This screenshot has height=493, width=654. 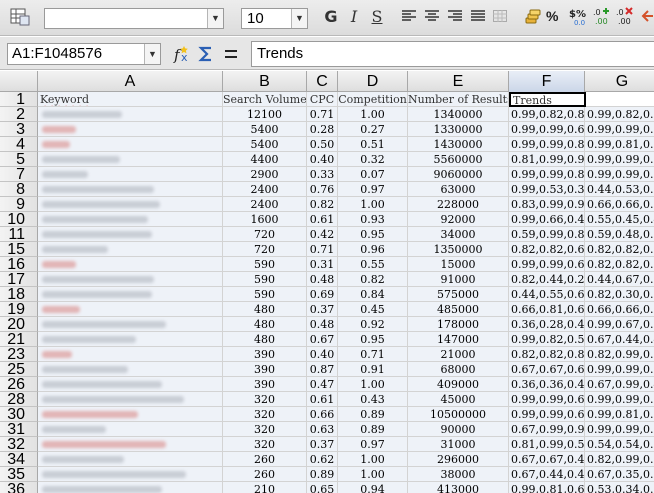 I want to click on cell-cpc: 0.50, so click(x=322, y=144).